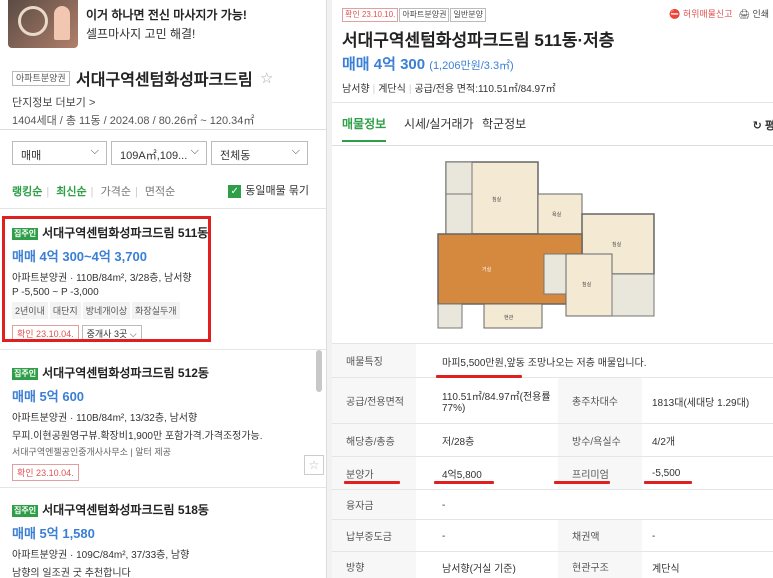 The height and width of the screenshot is (578, 773). I want to click on listing-agent: 서대구역엔젤공인중개사사무소 | 알터 제공, so click(91, 452).